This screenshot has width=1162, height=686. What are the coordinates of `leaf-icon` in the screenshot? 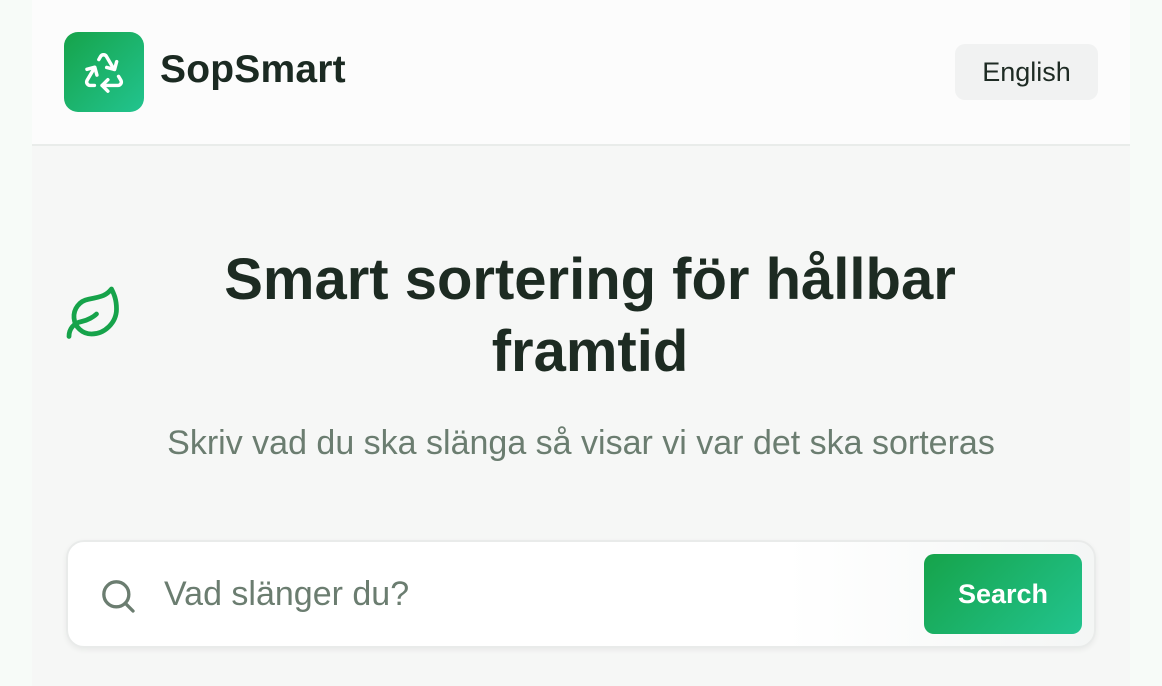 It's located at (92, 312).